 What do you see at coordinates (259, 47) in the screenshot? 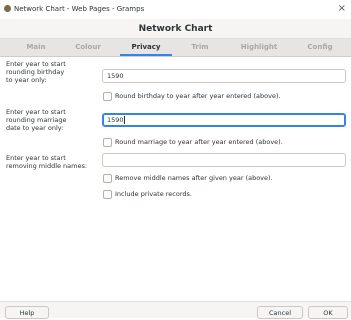
I see `tab-highlight: Highlight` at bounding box center [259, 47].